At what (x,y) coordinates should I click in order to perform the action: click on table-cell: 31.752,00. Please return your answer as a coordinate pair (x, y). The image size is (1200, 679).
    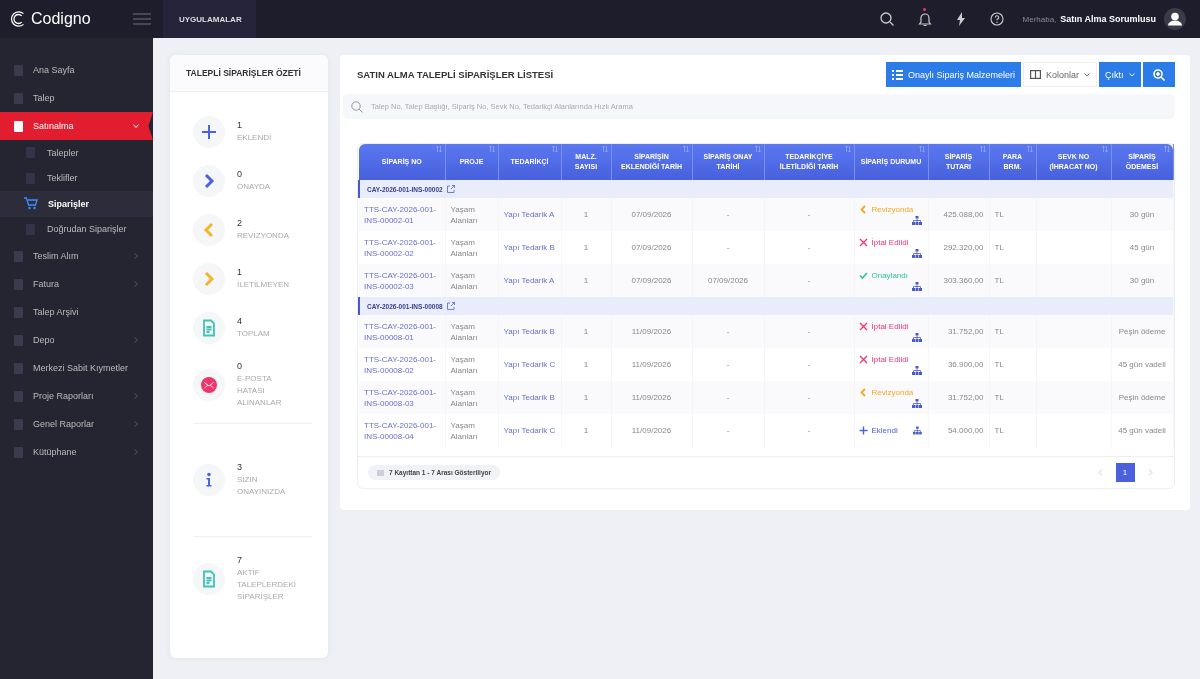
    Looking at the image, I should click on (958, 397).